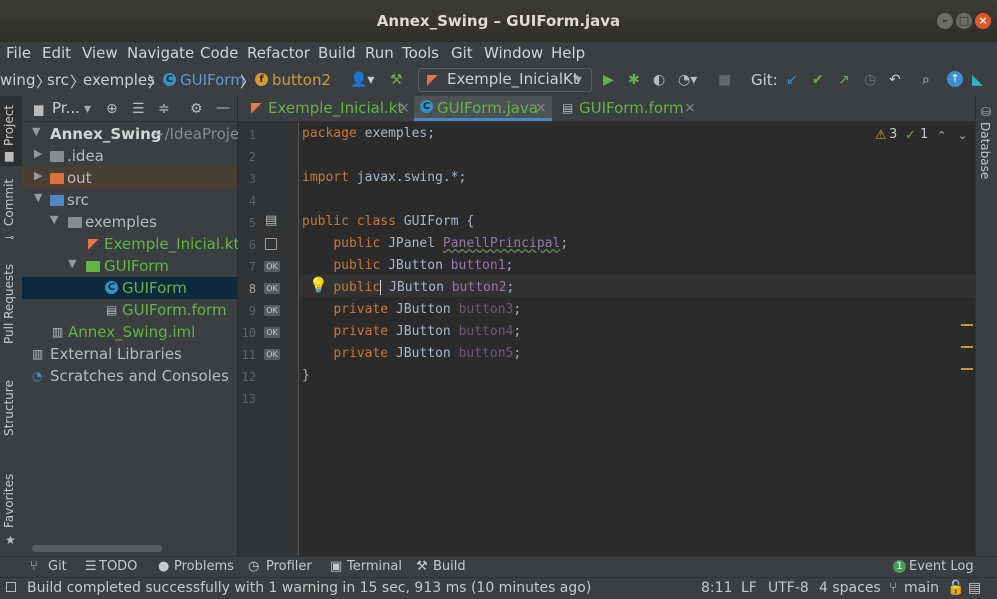  I want to click on tool-favorites: Favorites, so click(9, 501).